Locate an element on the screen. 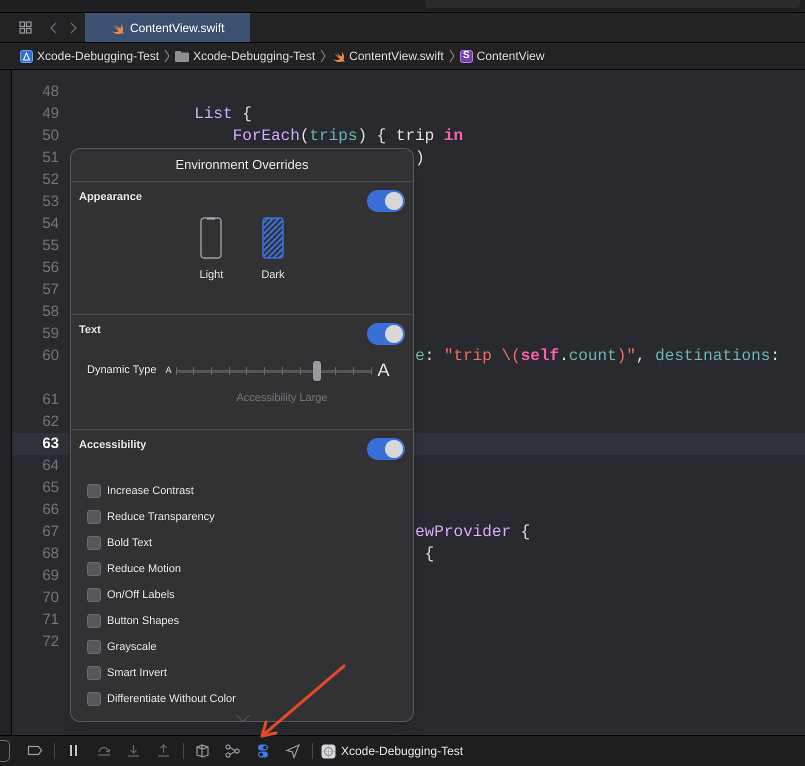 The width and height of the screenshot is (805, 766). step-out-icon is located at coordinates (164, 751).